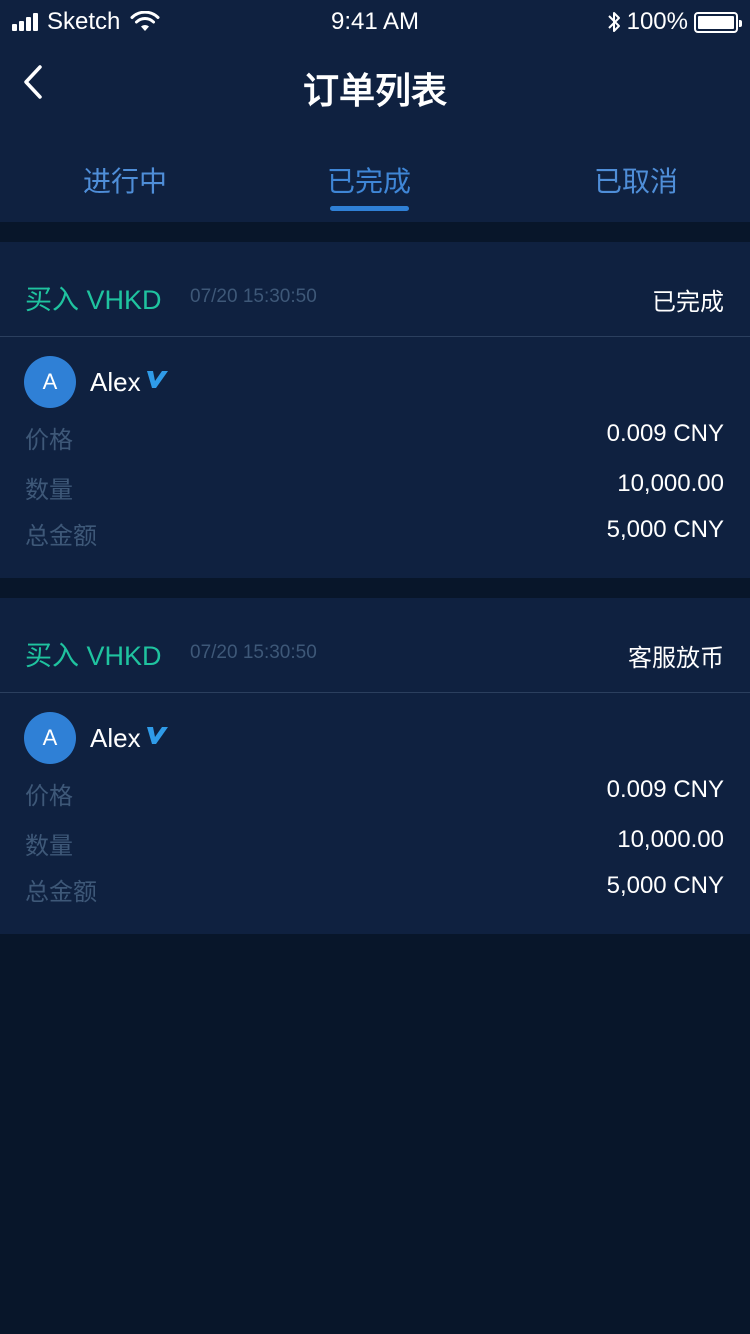 The height and width of the screenshot is (1334, 750). I want to click on battery-percent: 100%, so click(657, 21).